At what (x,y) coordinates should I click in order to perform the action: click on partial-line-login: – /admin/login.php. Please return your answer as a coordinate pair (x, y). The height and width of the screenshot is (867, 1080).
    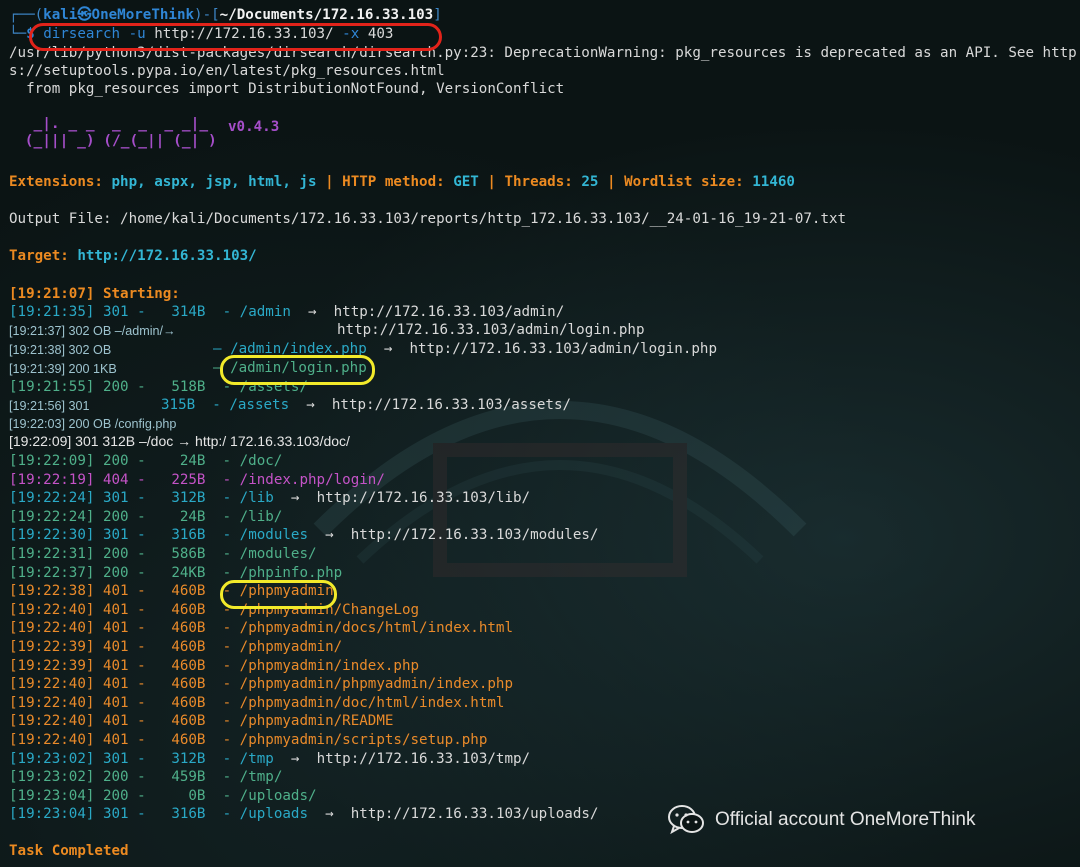
    Looking at the image, I should click on (290, 368).